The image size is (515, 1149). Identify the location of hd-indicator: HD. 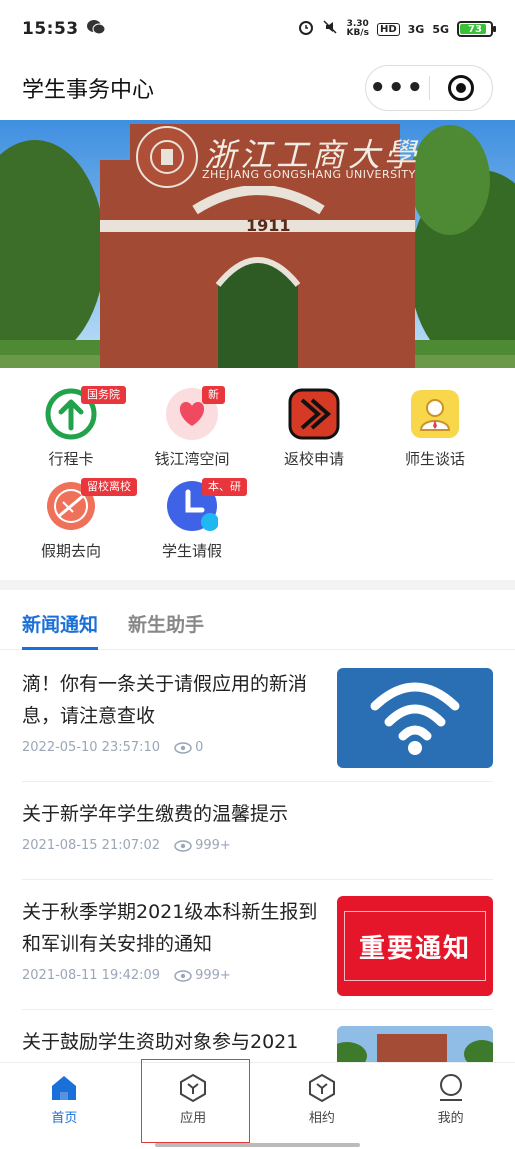
(388, 29).